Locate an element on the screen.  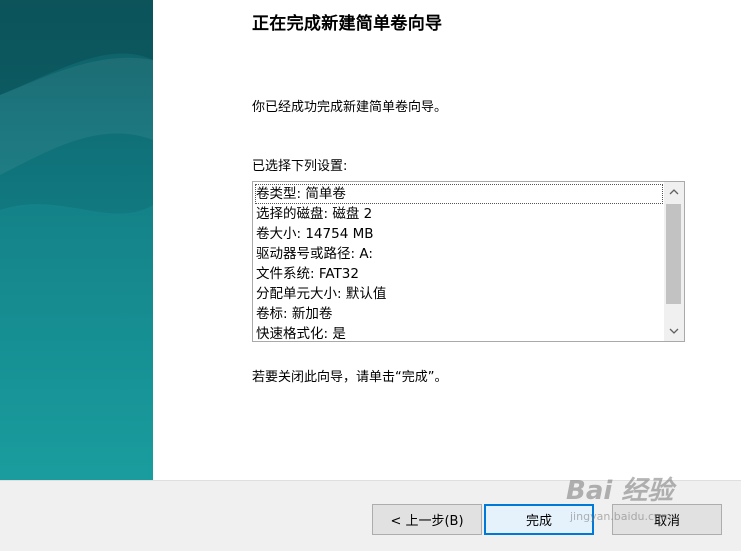
scroll-up-button is located at coordinates (674, 192).